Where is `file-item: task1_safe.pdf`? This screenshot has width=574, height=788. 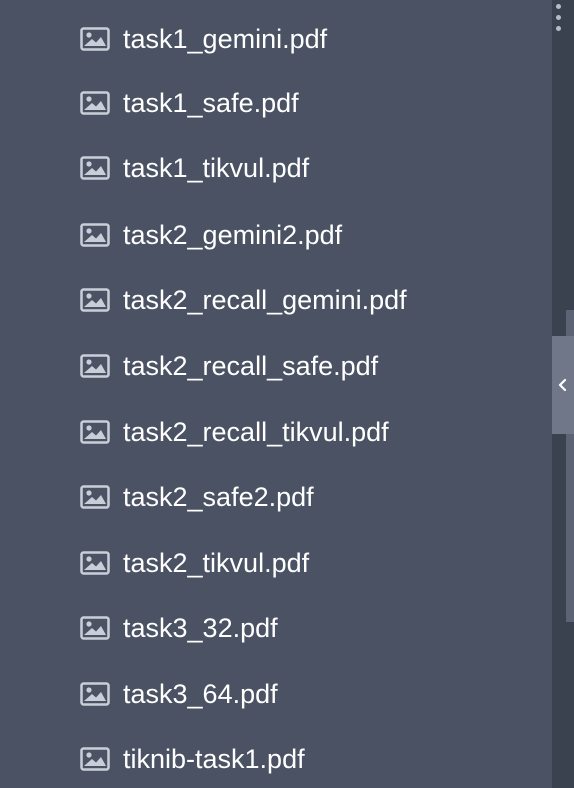 file-item: task1_safe.pdf is located at coordinates (310, 103).